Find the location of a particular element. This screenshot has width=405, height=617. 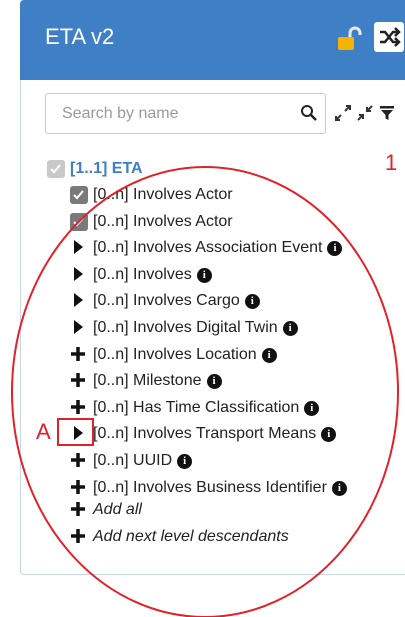

tree-item: [0..n] Involves Digital Twin i is located at coordinates (184, 328).